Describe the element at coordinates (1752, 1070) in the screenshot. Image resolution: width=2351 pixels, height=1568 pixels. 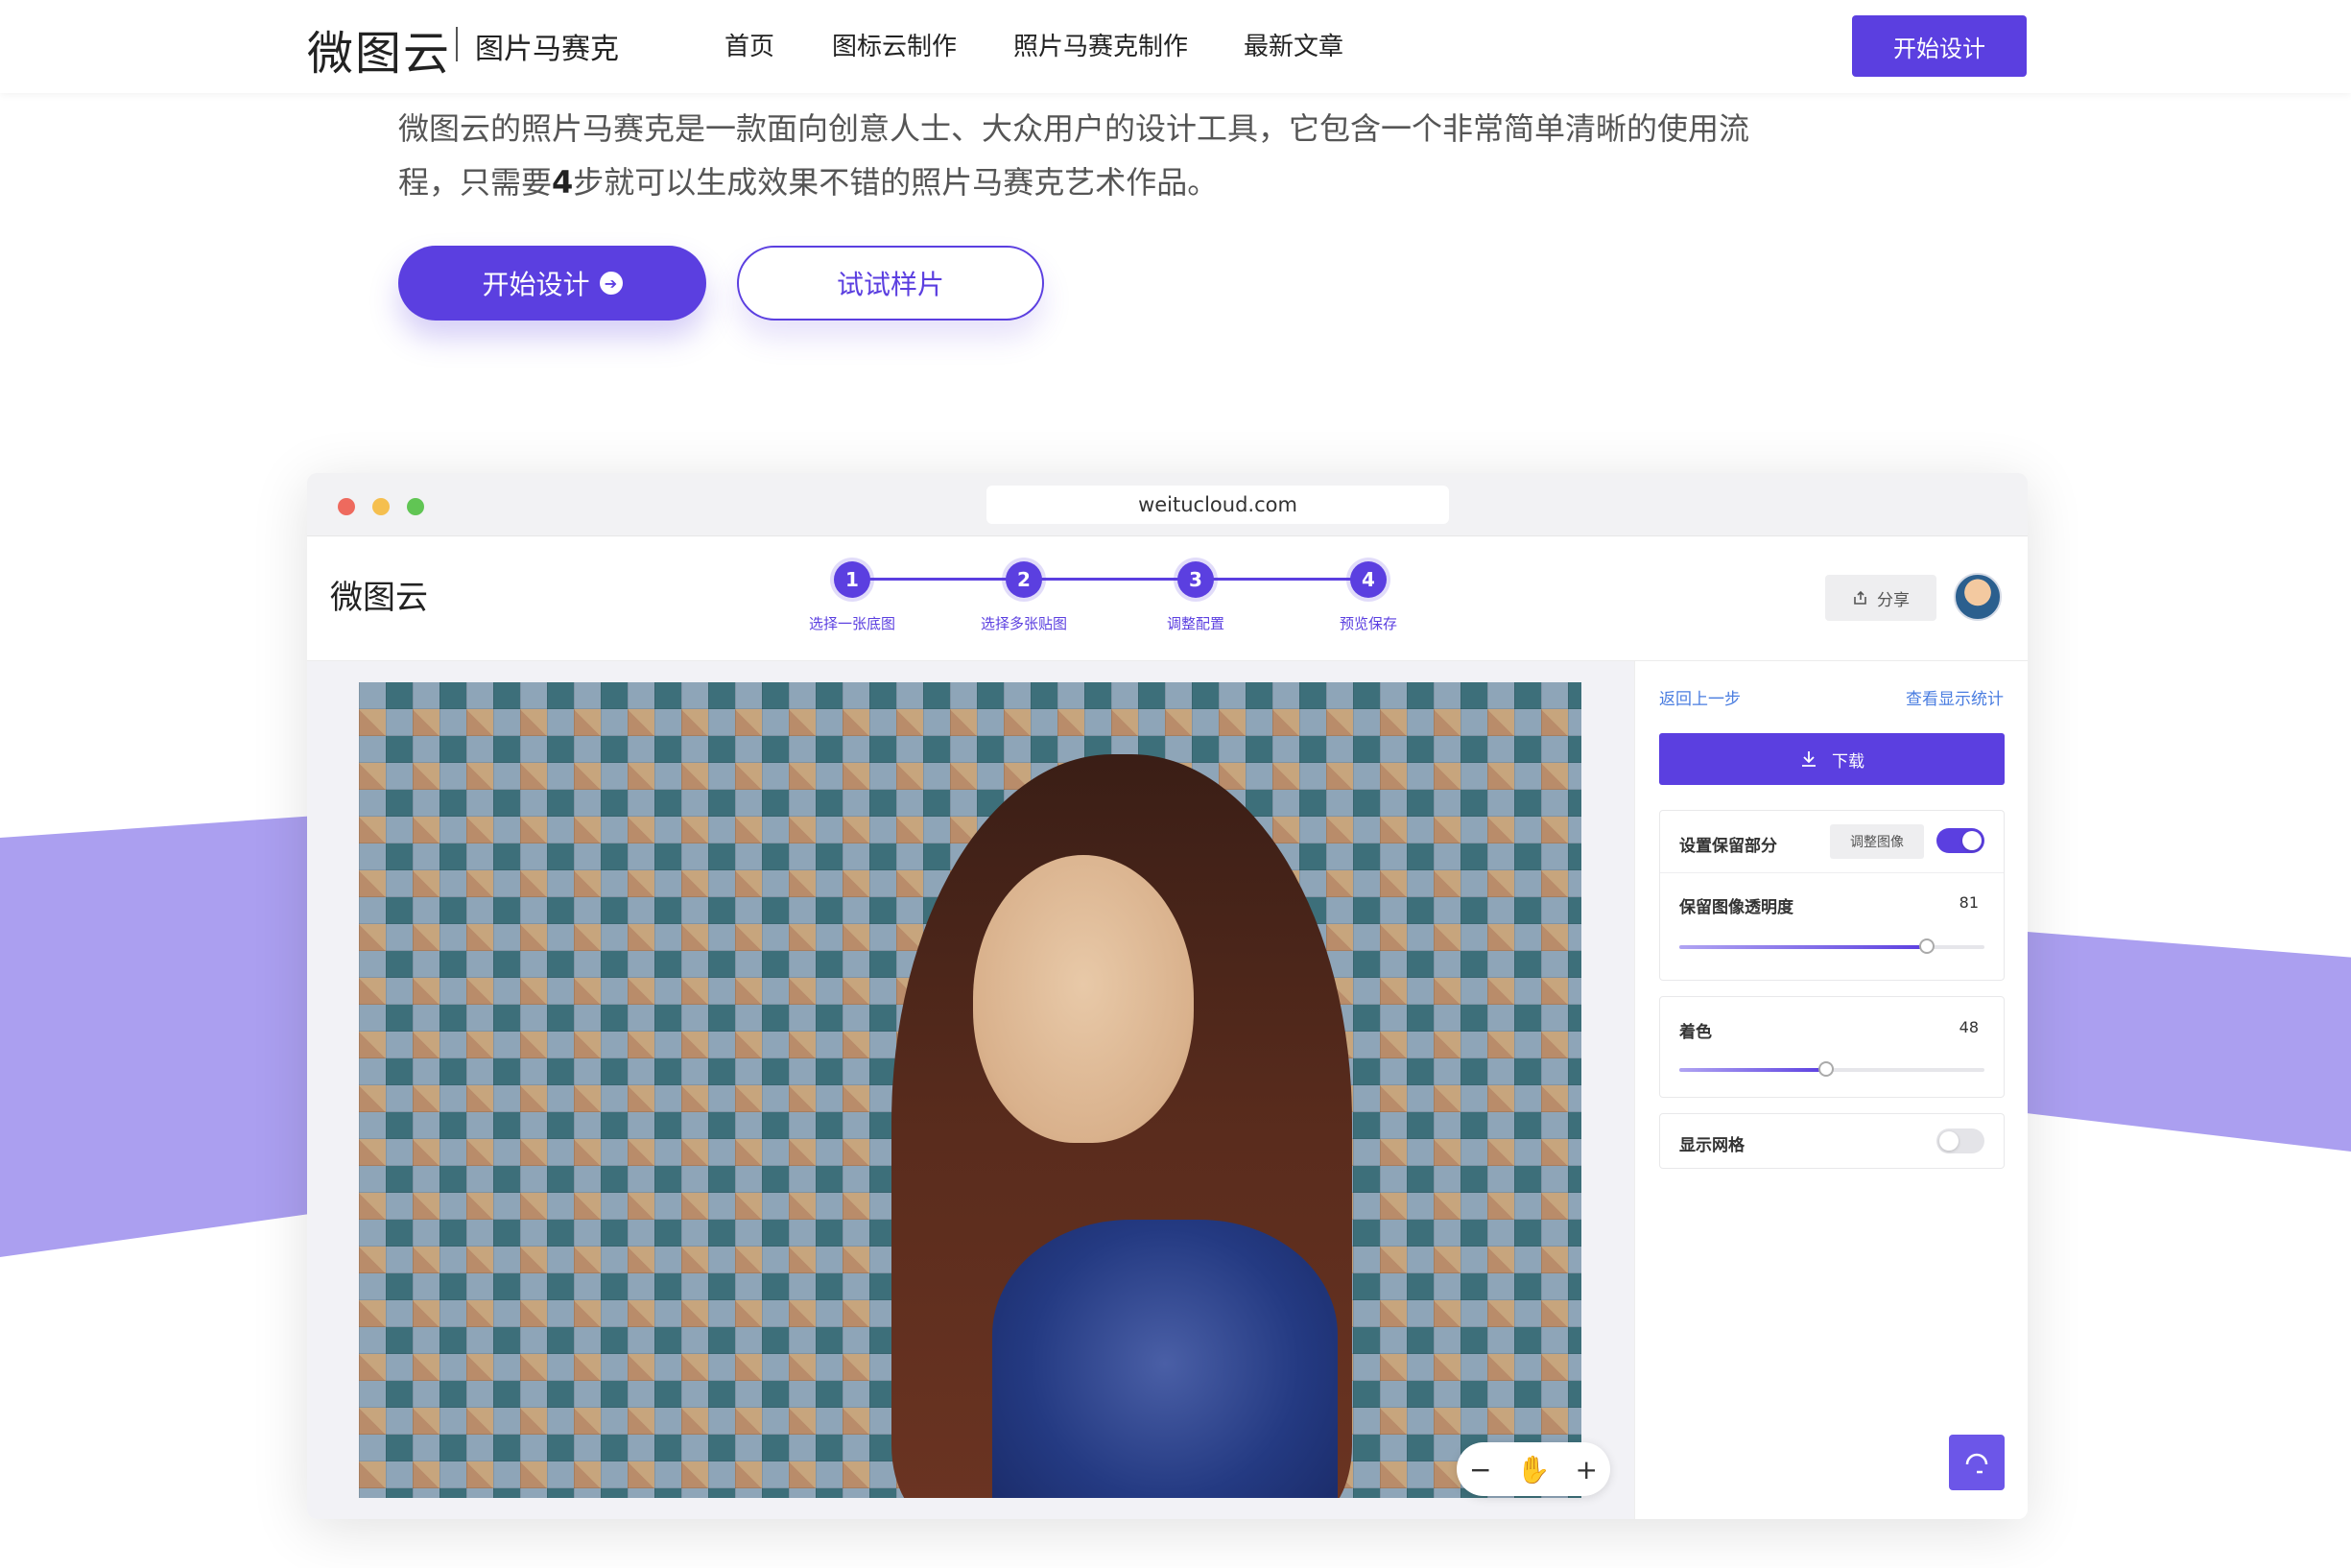
I see `tint-slider-fill` at that location.